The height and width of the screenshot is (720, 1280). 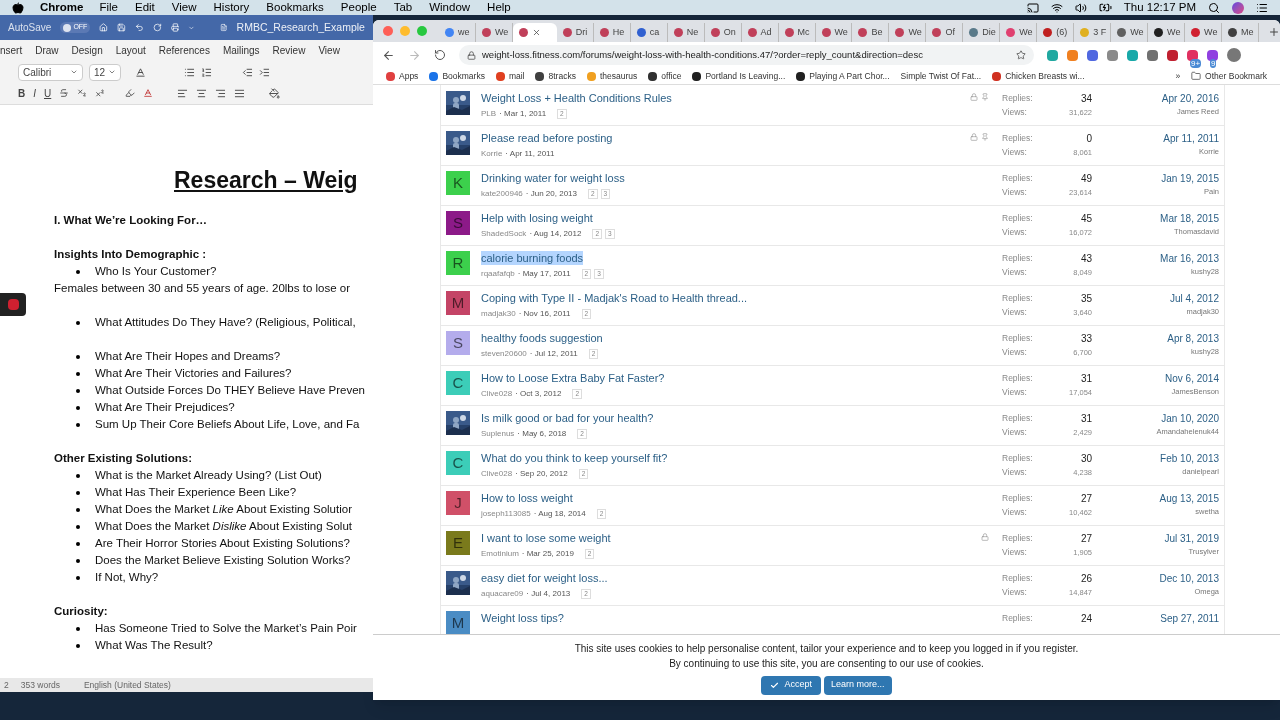 I want to click on thread-author: joseph113085, so click(x=506, y=514).